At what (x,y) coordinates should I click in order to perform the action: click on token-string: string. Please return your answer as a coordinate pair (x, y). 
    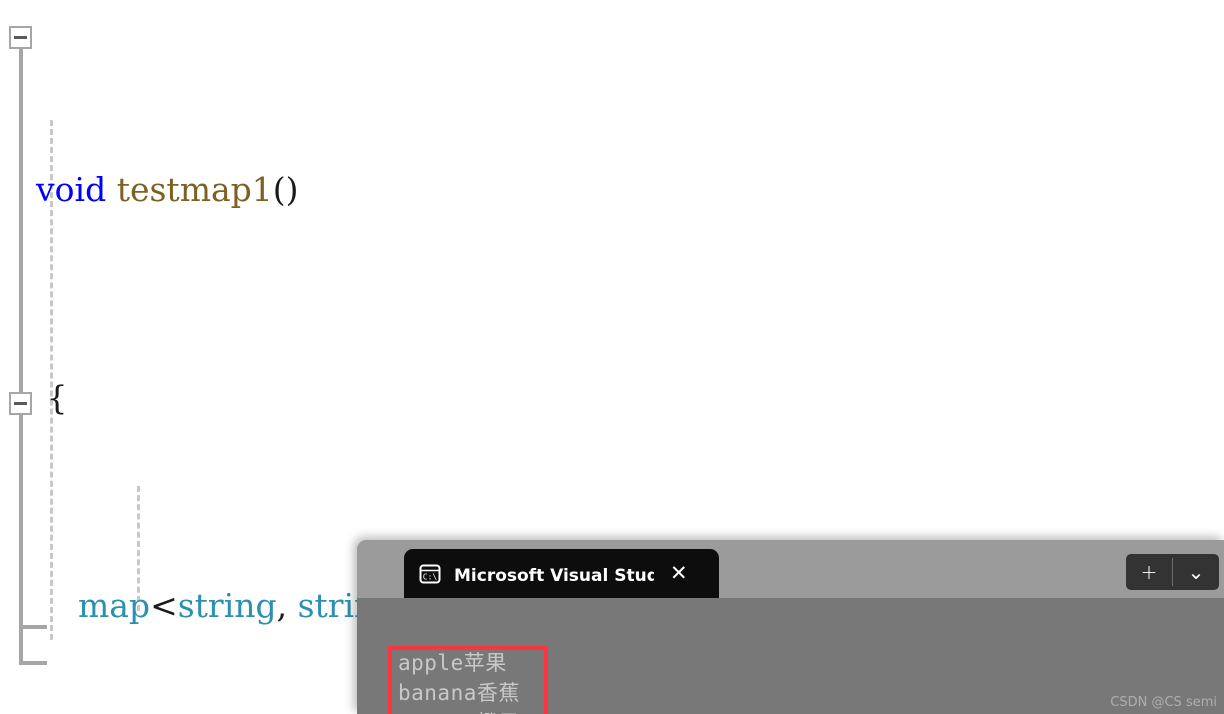
    Looking at the image, I should click on (227, 605).